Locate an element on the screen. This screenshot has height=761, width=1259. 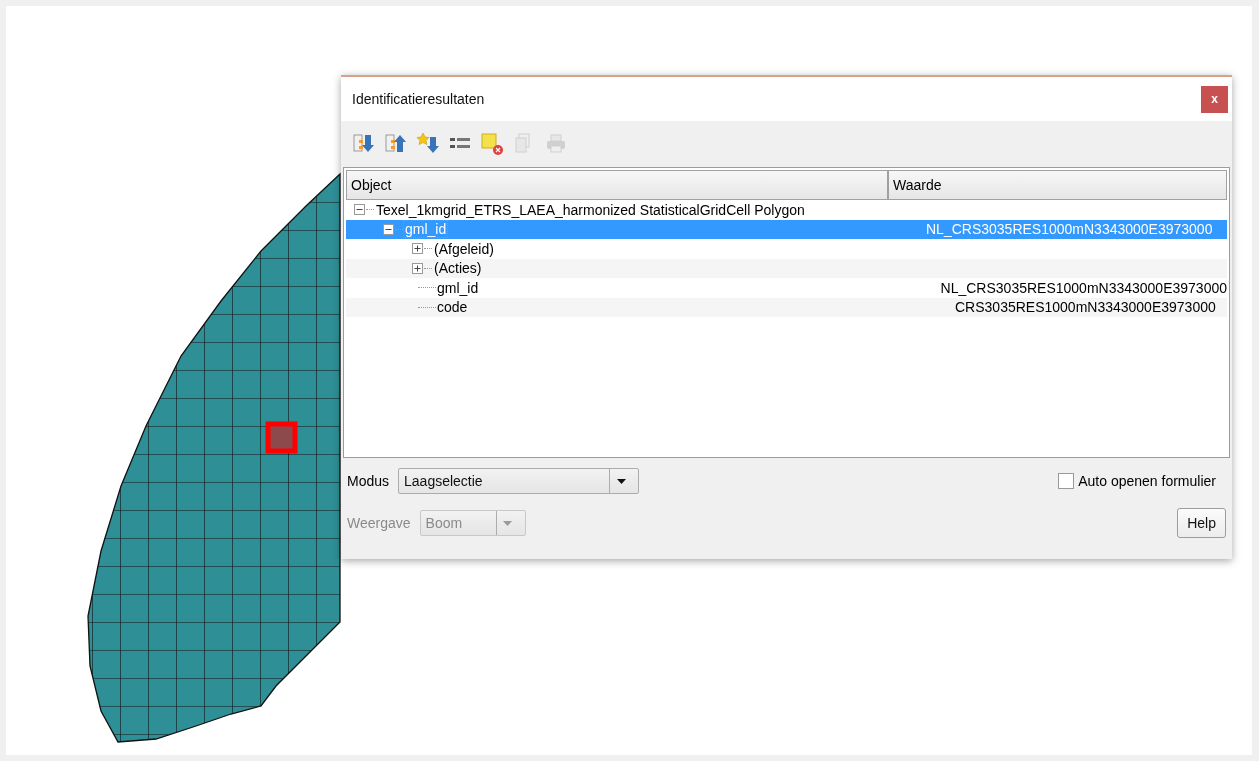
dropdown: Laagselectie is located at coordinates (519, 481).